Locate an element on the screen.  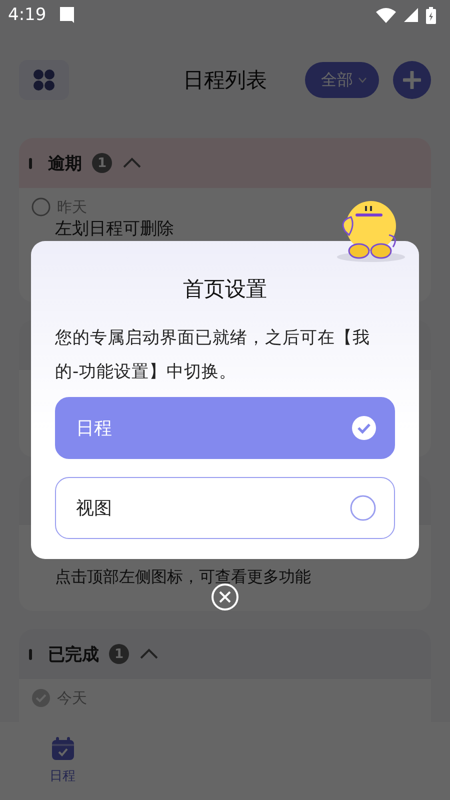
section-header: 逾期 1 is located at coordinates (225, 163).